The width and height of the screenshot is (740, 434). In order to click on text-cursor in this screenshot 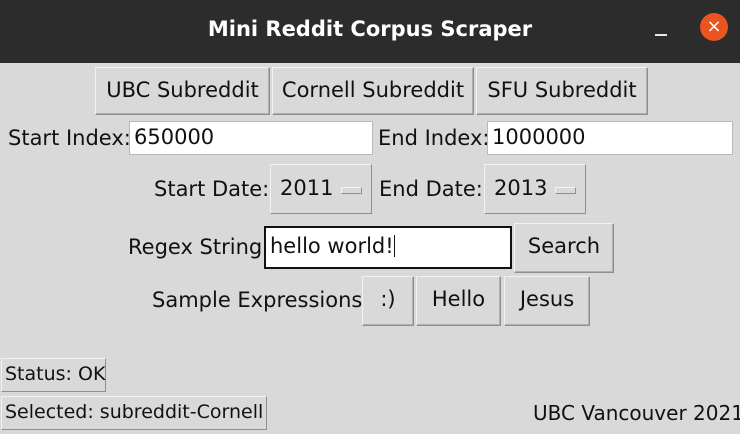, I will do `click(394, 246)`.